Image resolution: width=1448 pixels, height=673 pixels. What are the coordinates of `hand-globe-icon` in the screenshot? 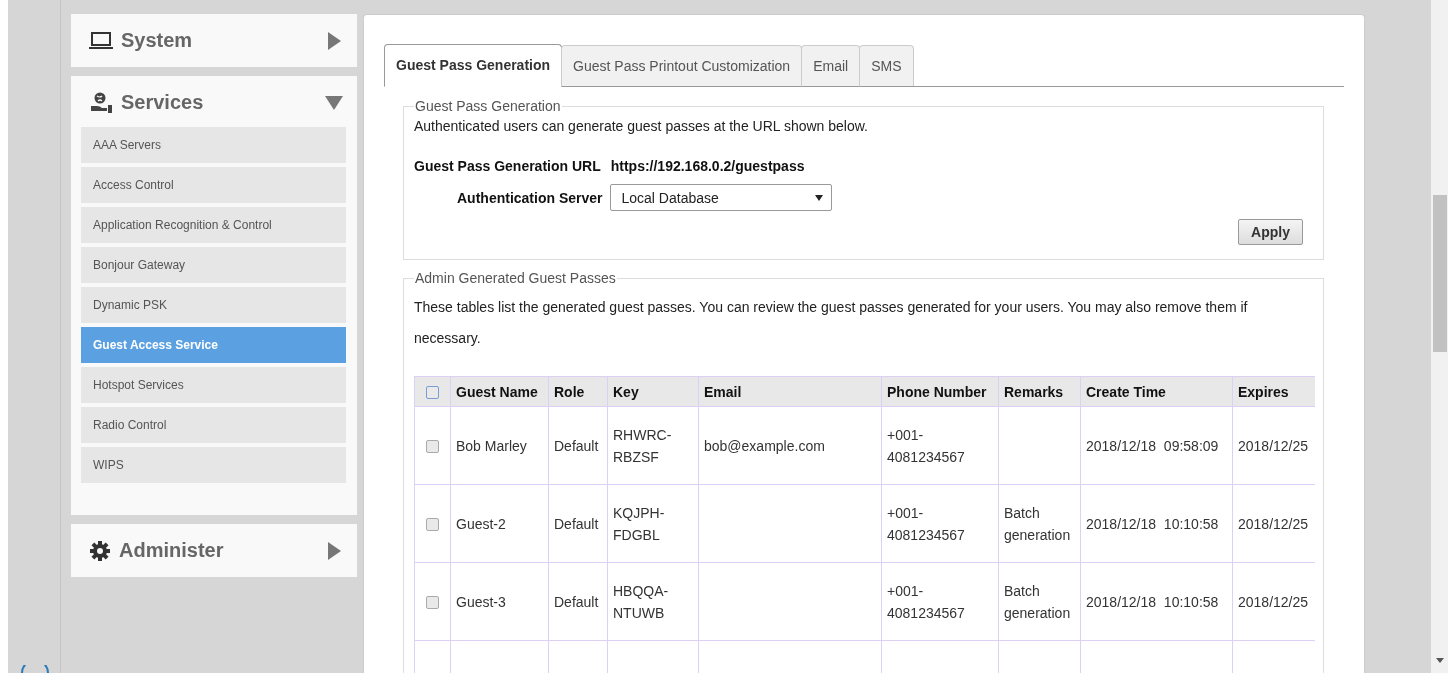 It's located at (101, 102).